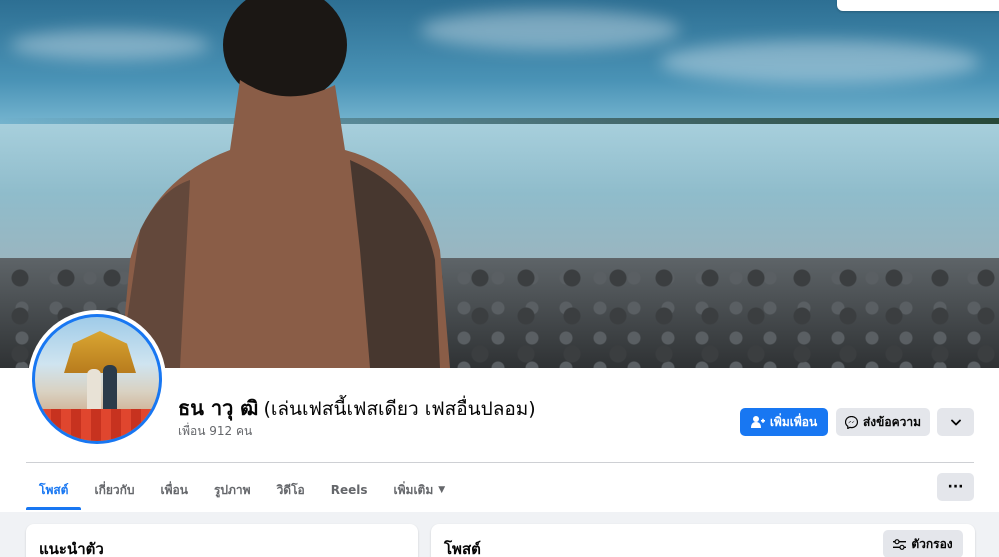 The height and width of the screenshot is (557, 999). I want to click on crates-shape, so click(100, 425).